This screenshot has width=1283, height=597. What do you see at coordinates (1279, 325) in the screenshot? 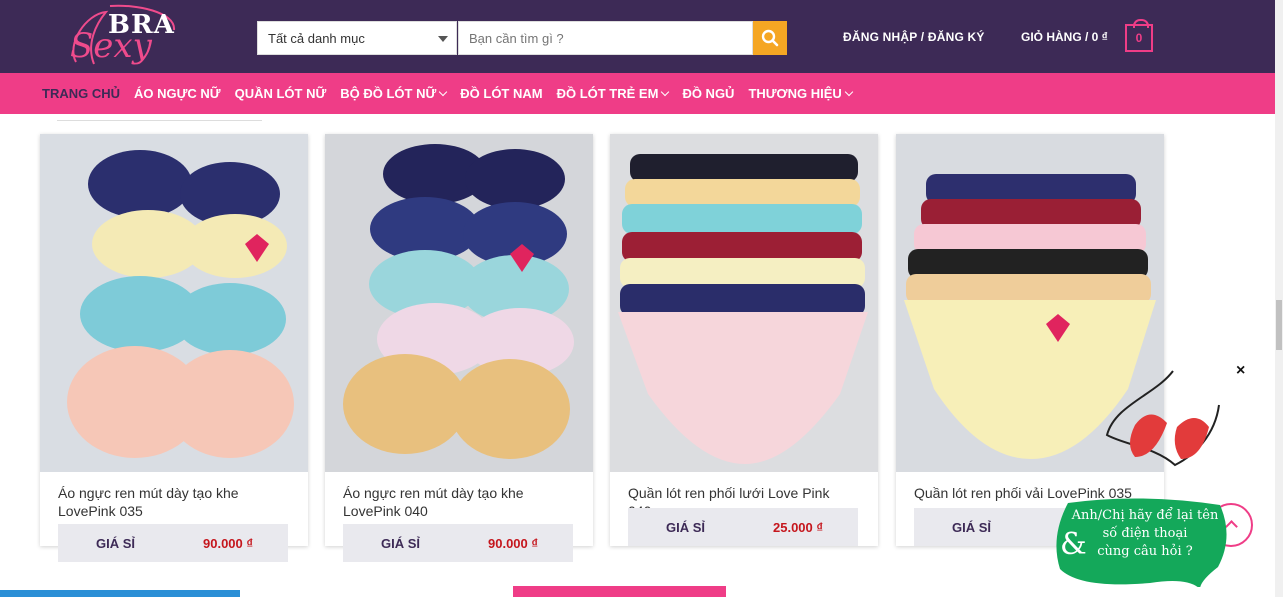
I see `scrollbar-thumb` at bounding box center [1279, 325].